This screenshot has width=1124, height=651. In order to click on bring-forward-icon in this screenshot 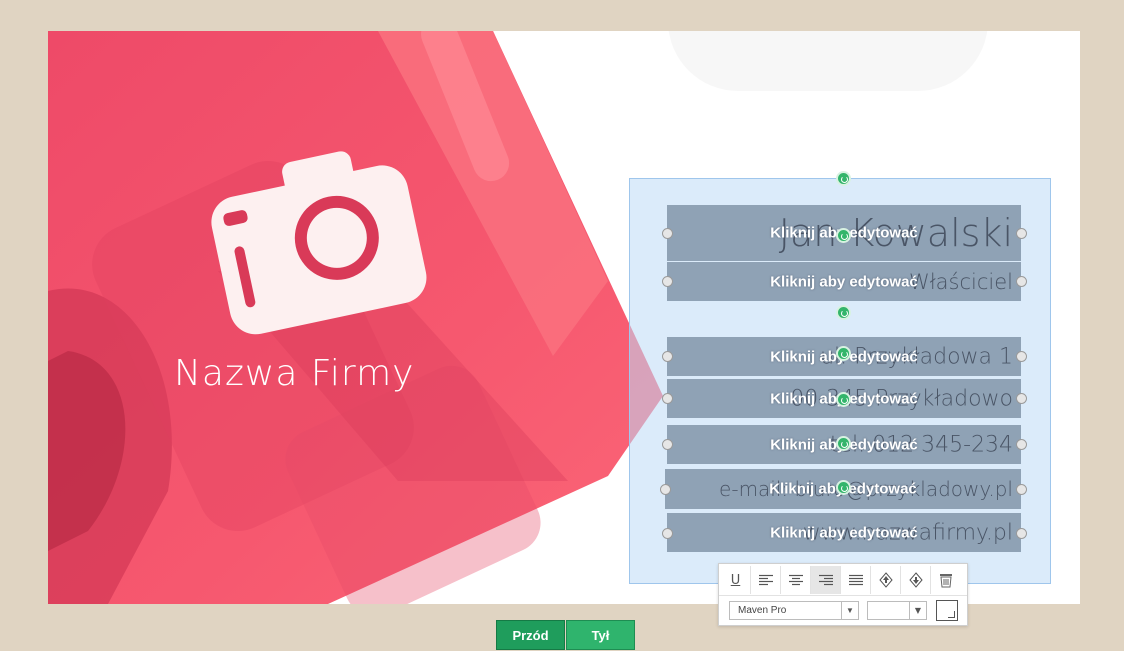, I will do `click(886, 580)`.